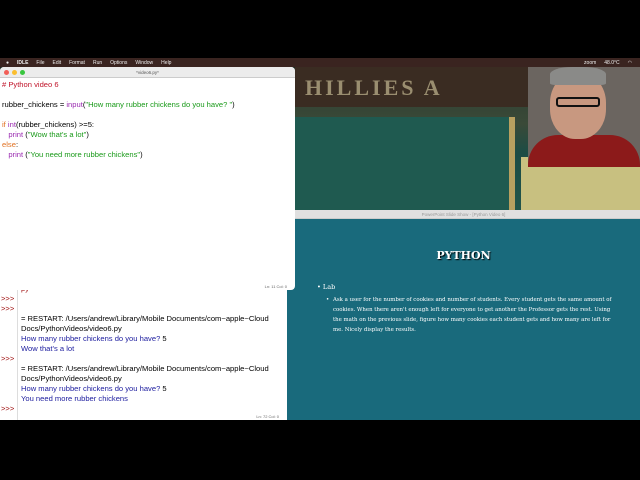 The image size is (640, 480). I want to click on code-line: # Python video 6, so click(30, 84).